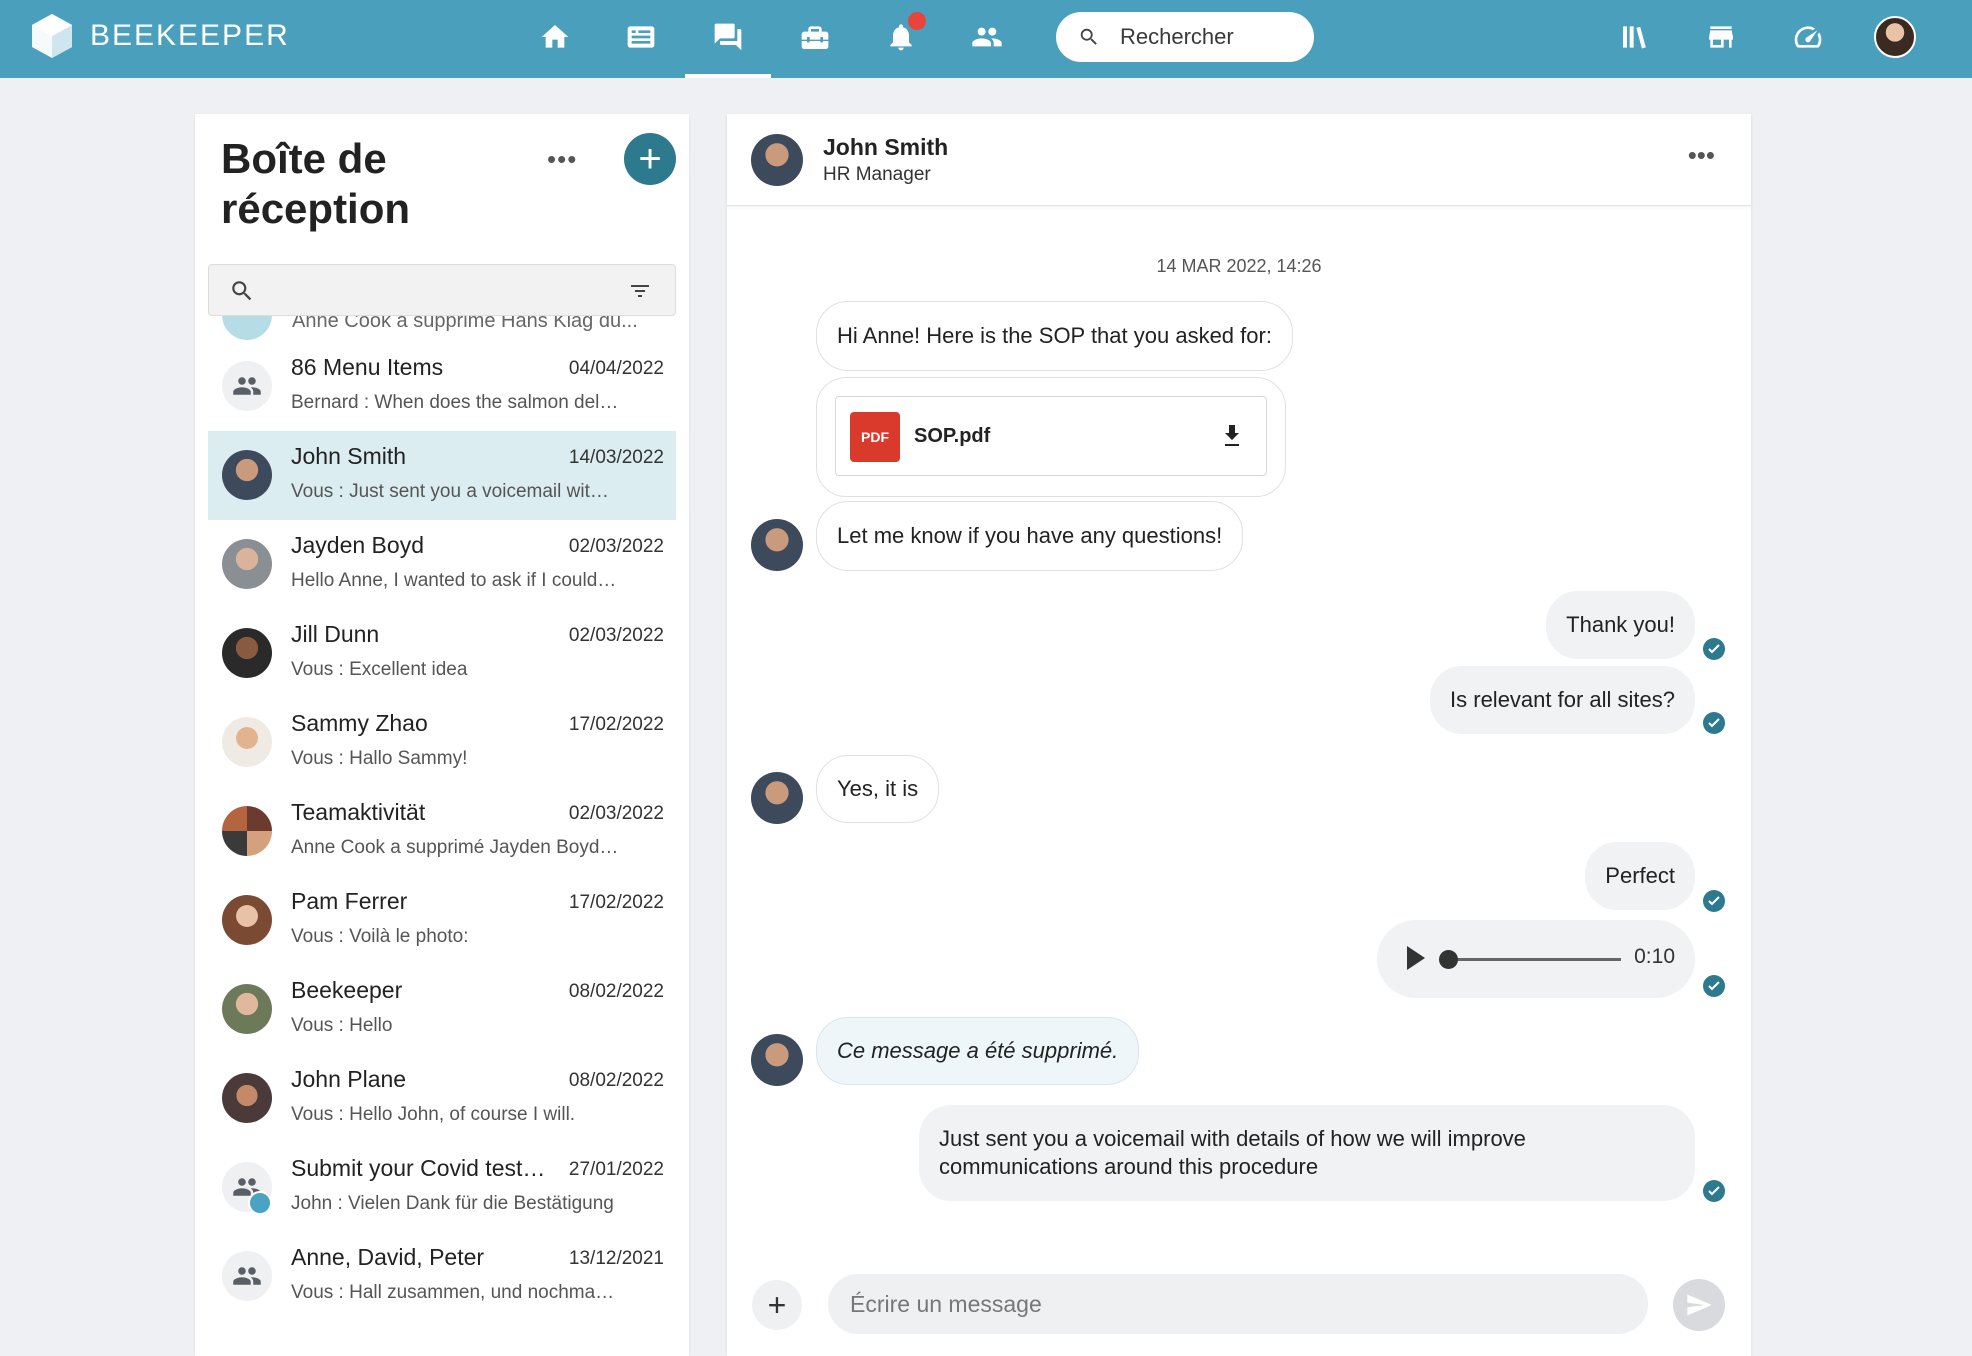 The image size is (1972, 1356). Describe the element at coordinates (52, 36) in the screenshot. I see `beekeeper-logo-icon` at that location.